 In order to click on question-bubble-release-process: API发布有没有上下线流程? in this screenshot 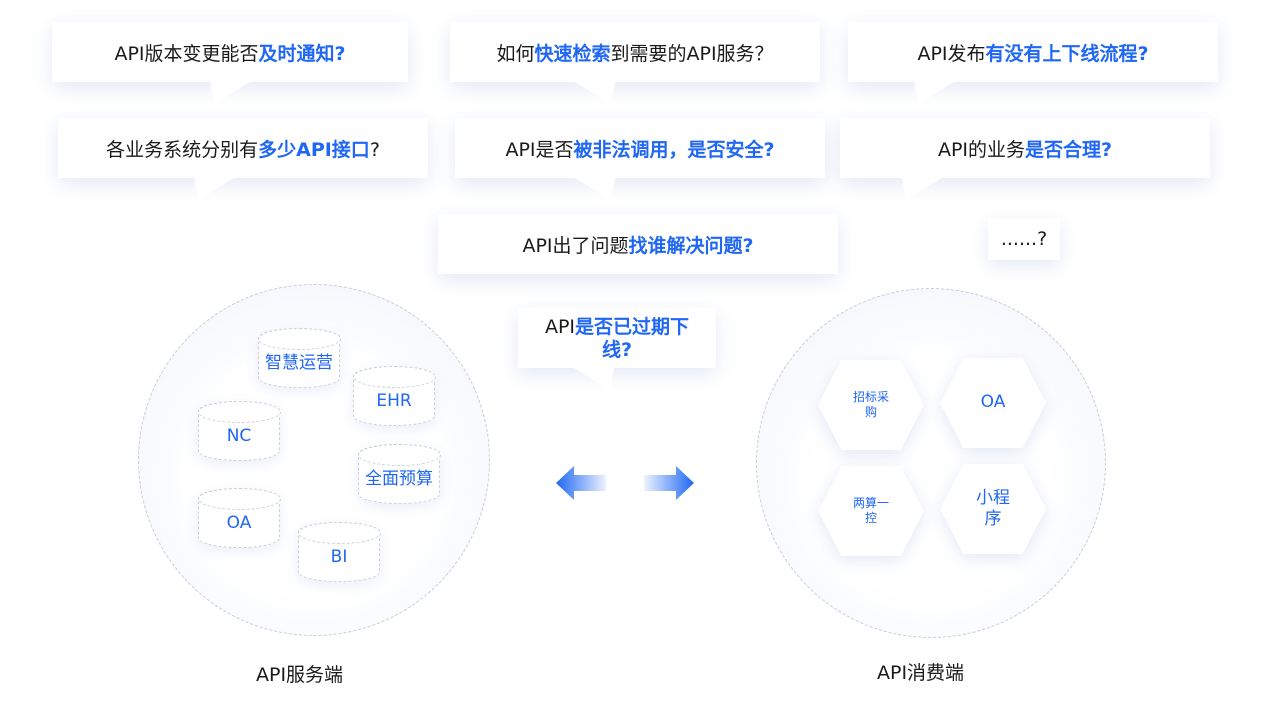, I will do `click(1033, 63)`.